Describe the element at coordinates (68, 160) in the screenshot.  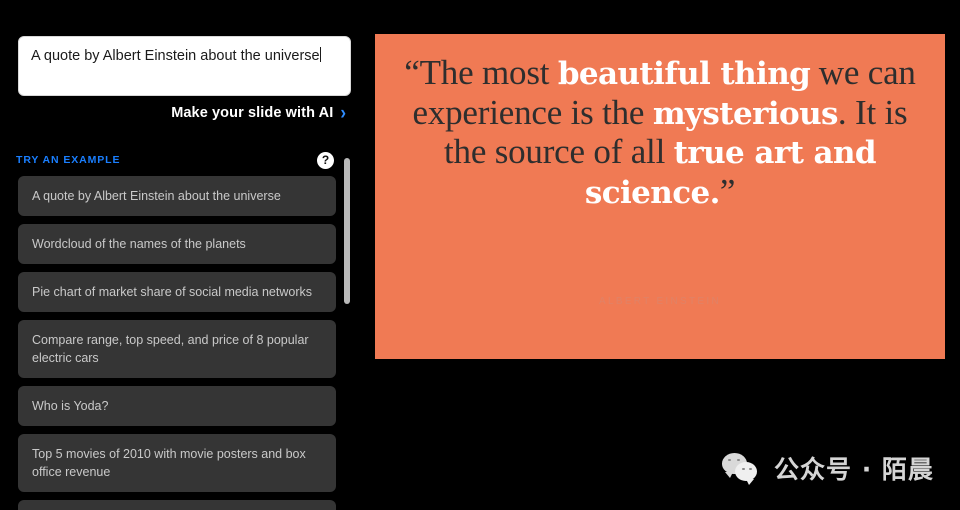
I see `try-an-example-heading: TRY AN EXAMPLE` at that location.